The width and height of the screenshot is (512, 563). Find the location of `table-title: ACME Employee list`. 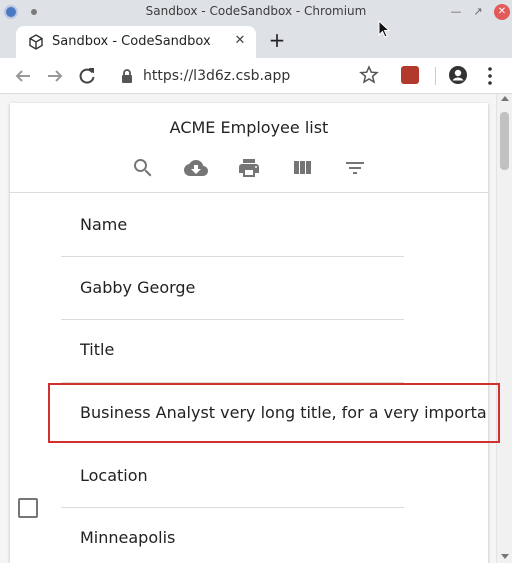

table-title: ACME Employee list is located at coordinates (249, 127).